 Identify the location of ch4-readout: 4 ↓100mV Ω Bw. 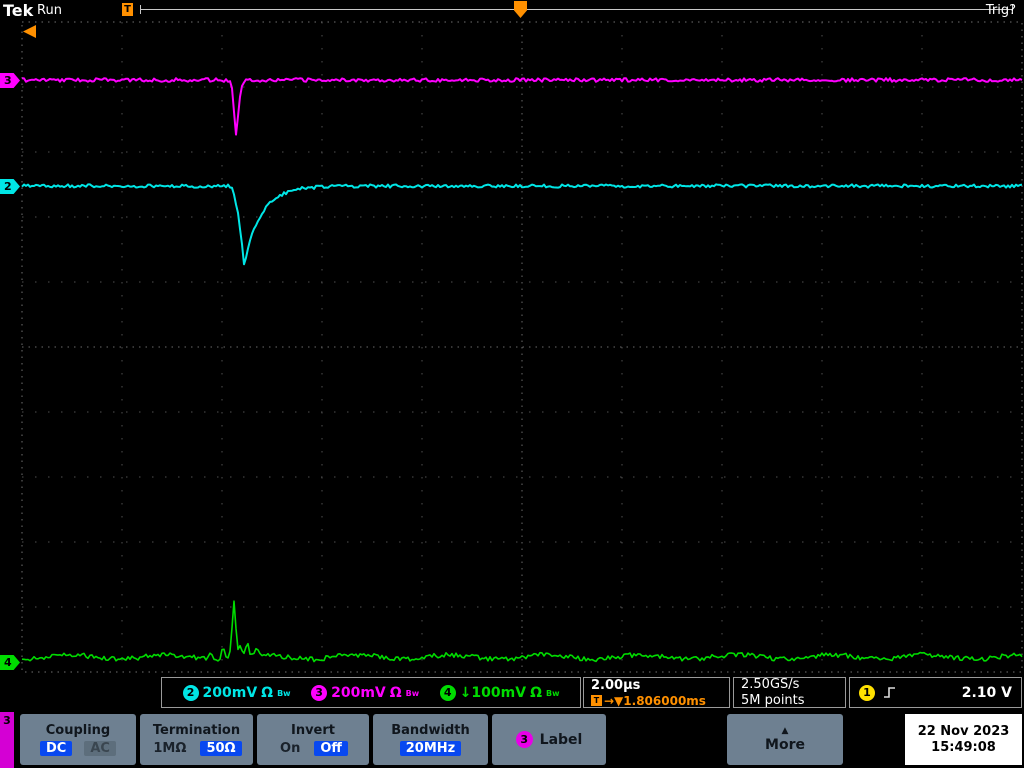
(499, 692).